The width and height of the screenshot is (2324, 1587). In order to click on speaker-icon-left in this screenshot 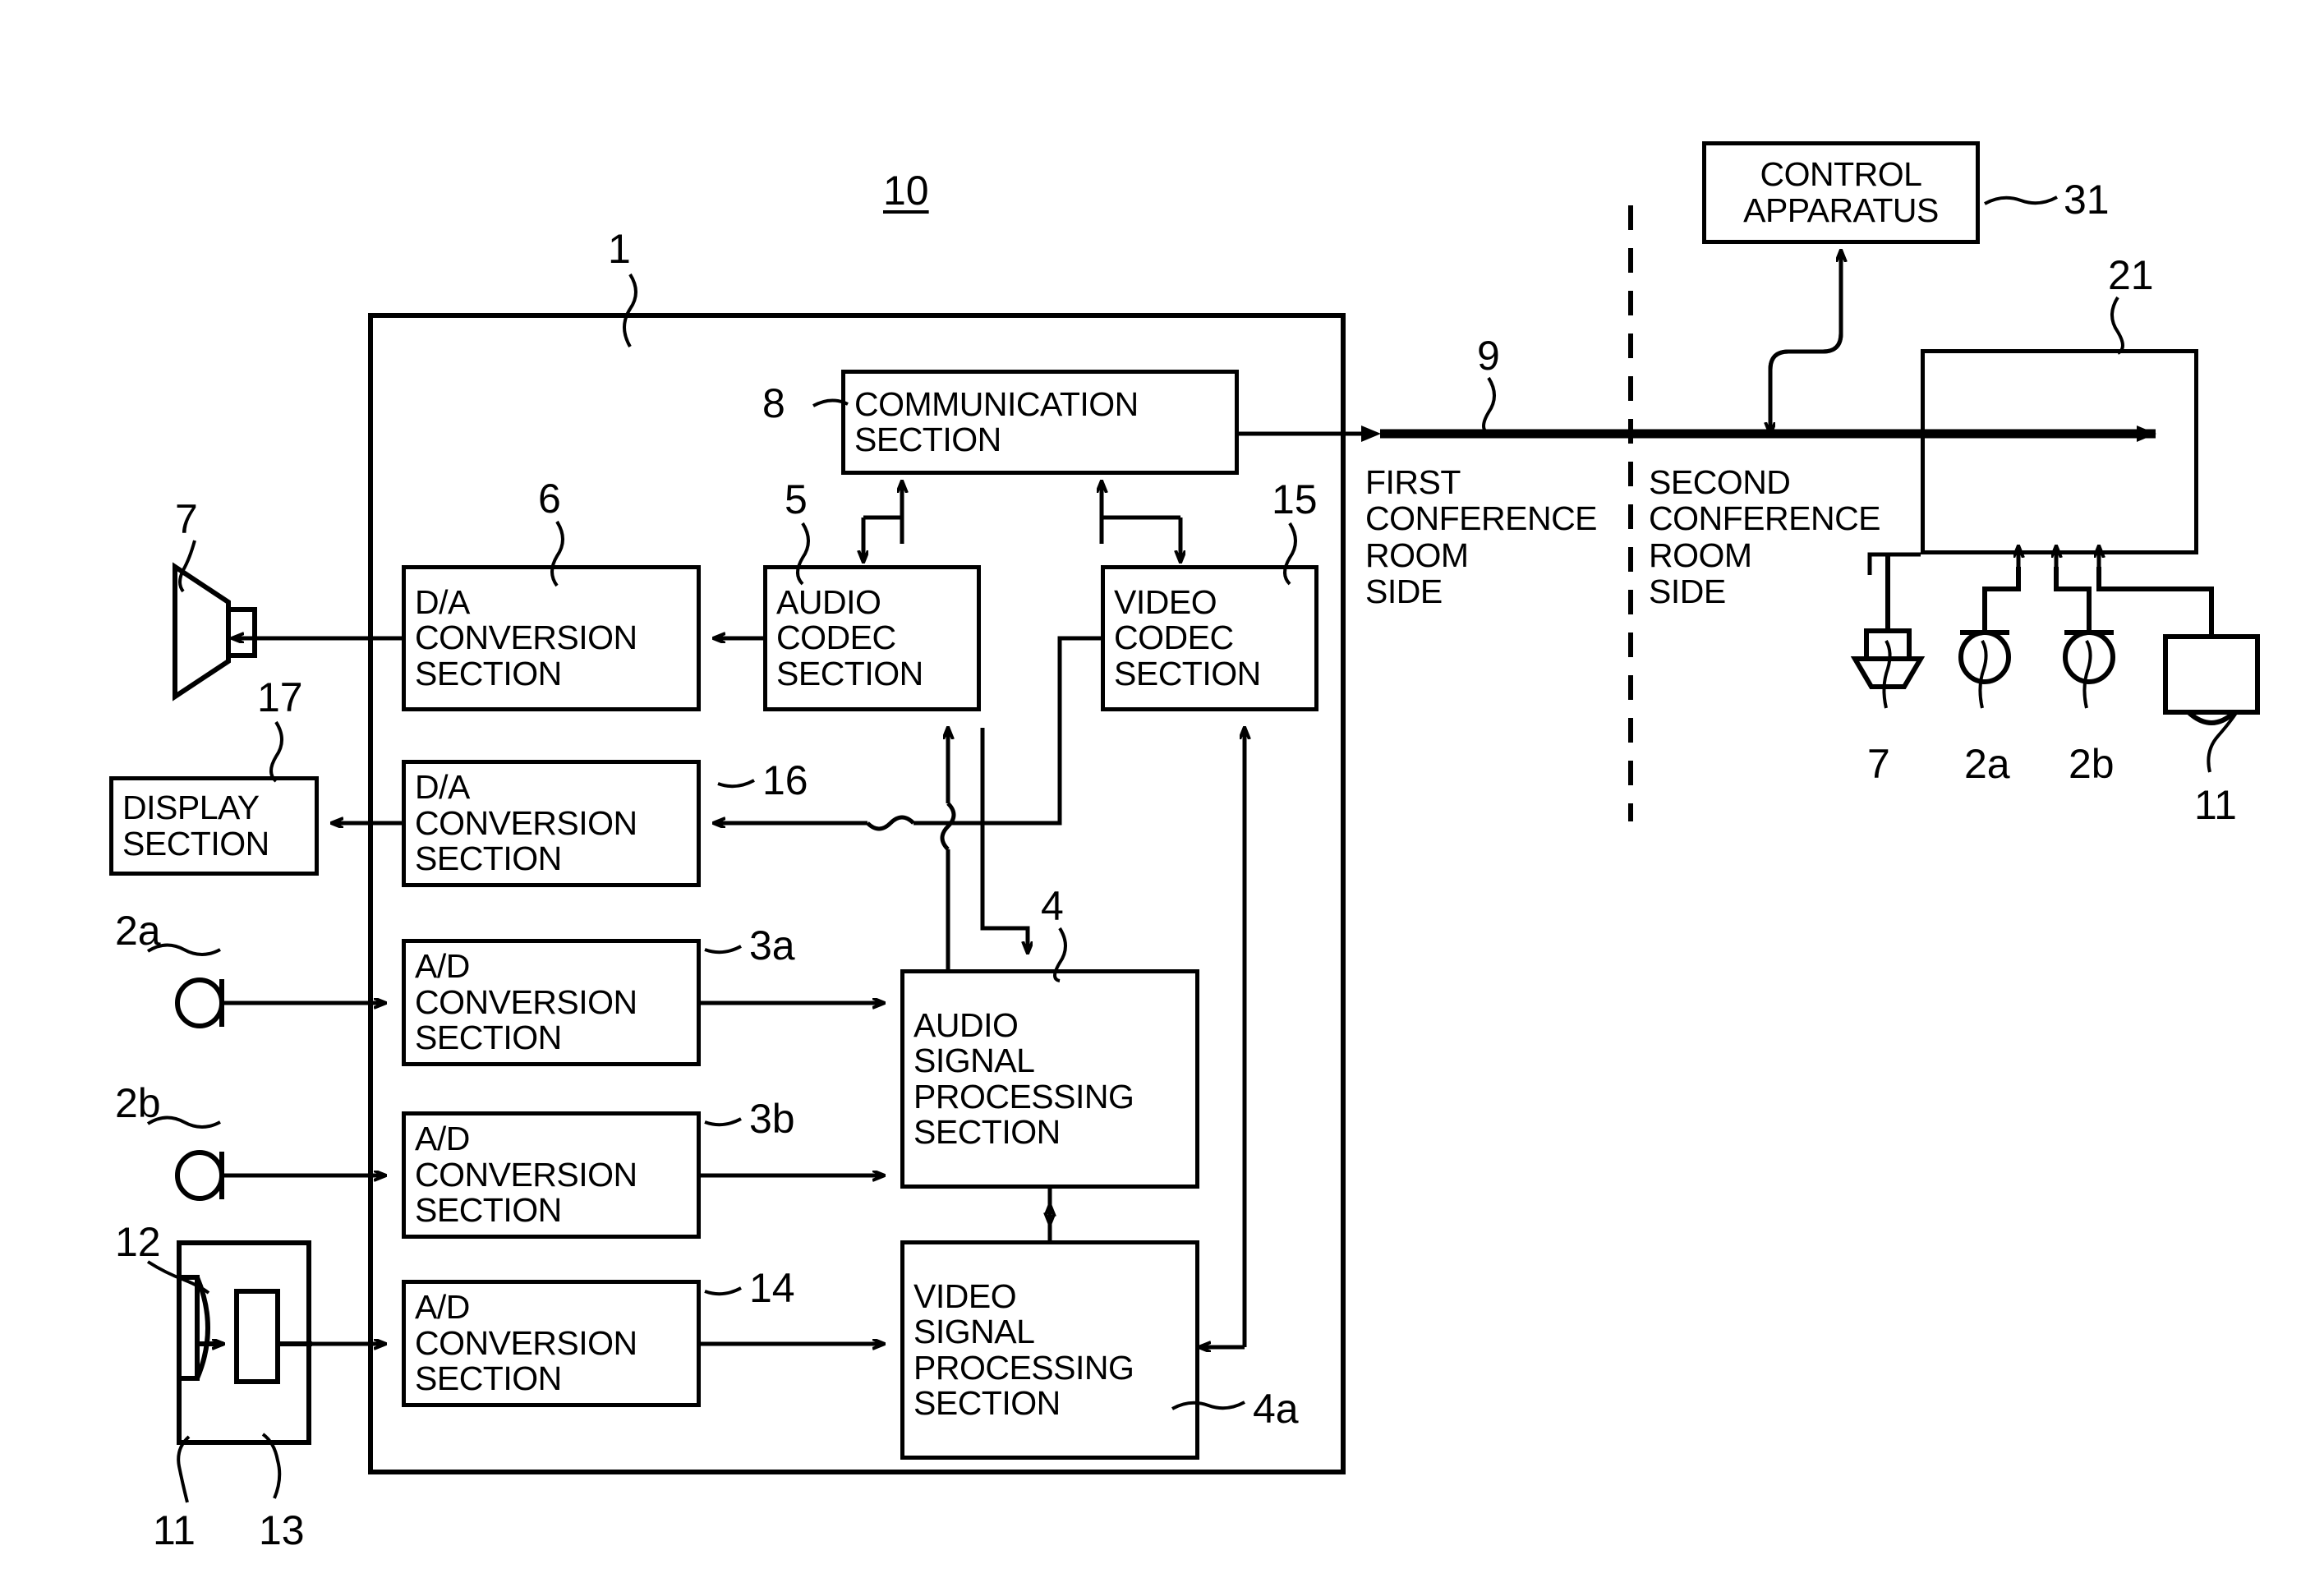, I will do `click(215, 632)`.